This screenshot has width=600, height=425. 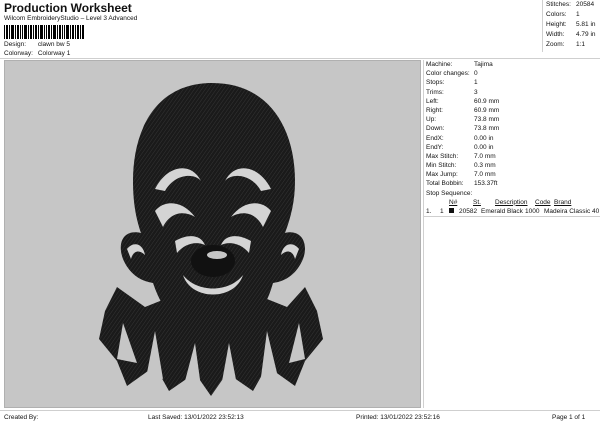 I want to click on header-description: Description, so click(x=511, y=202).